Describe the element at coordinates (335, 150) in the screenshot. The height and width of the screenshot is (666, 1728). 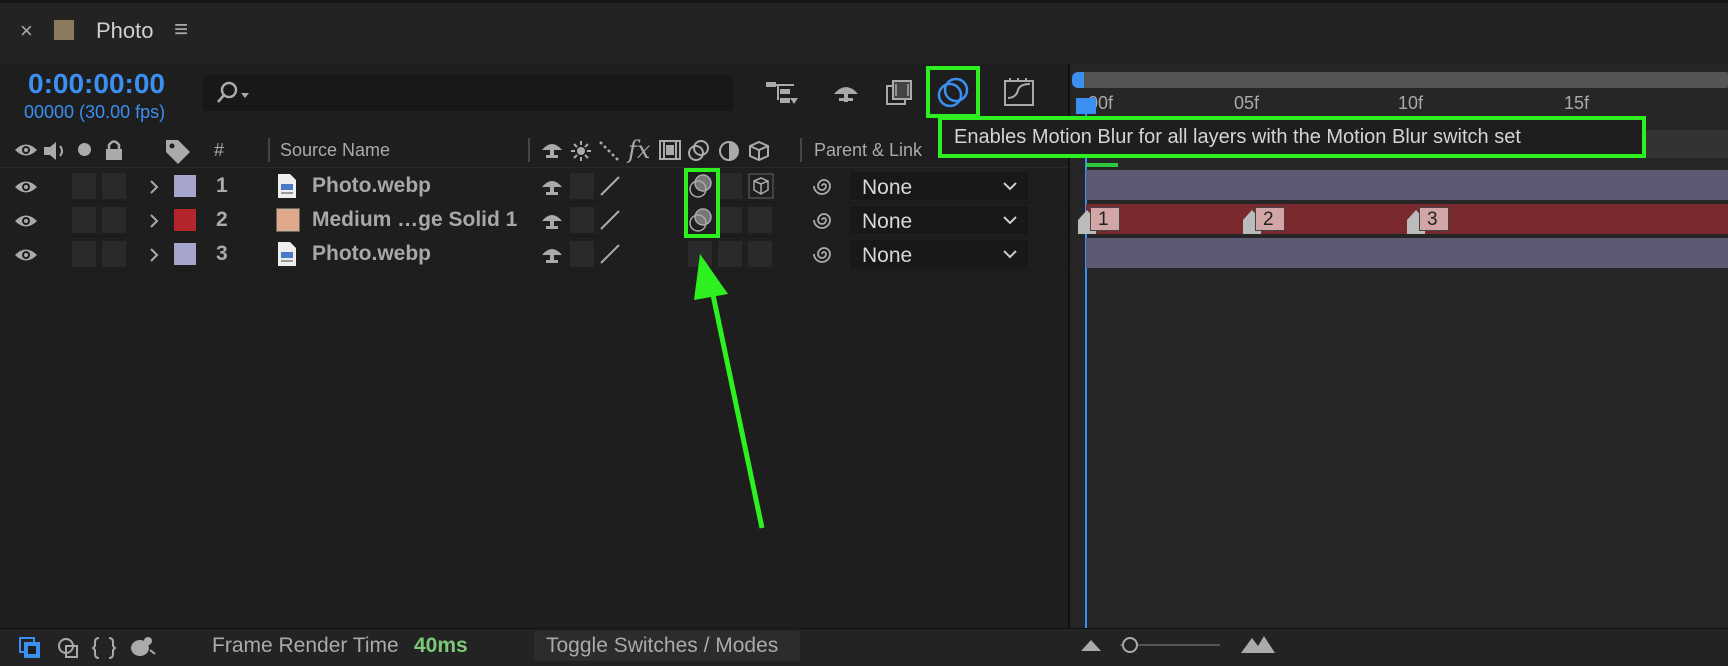
I see `column-source-name-header: Source Name` at that location.